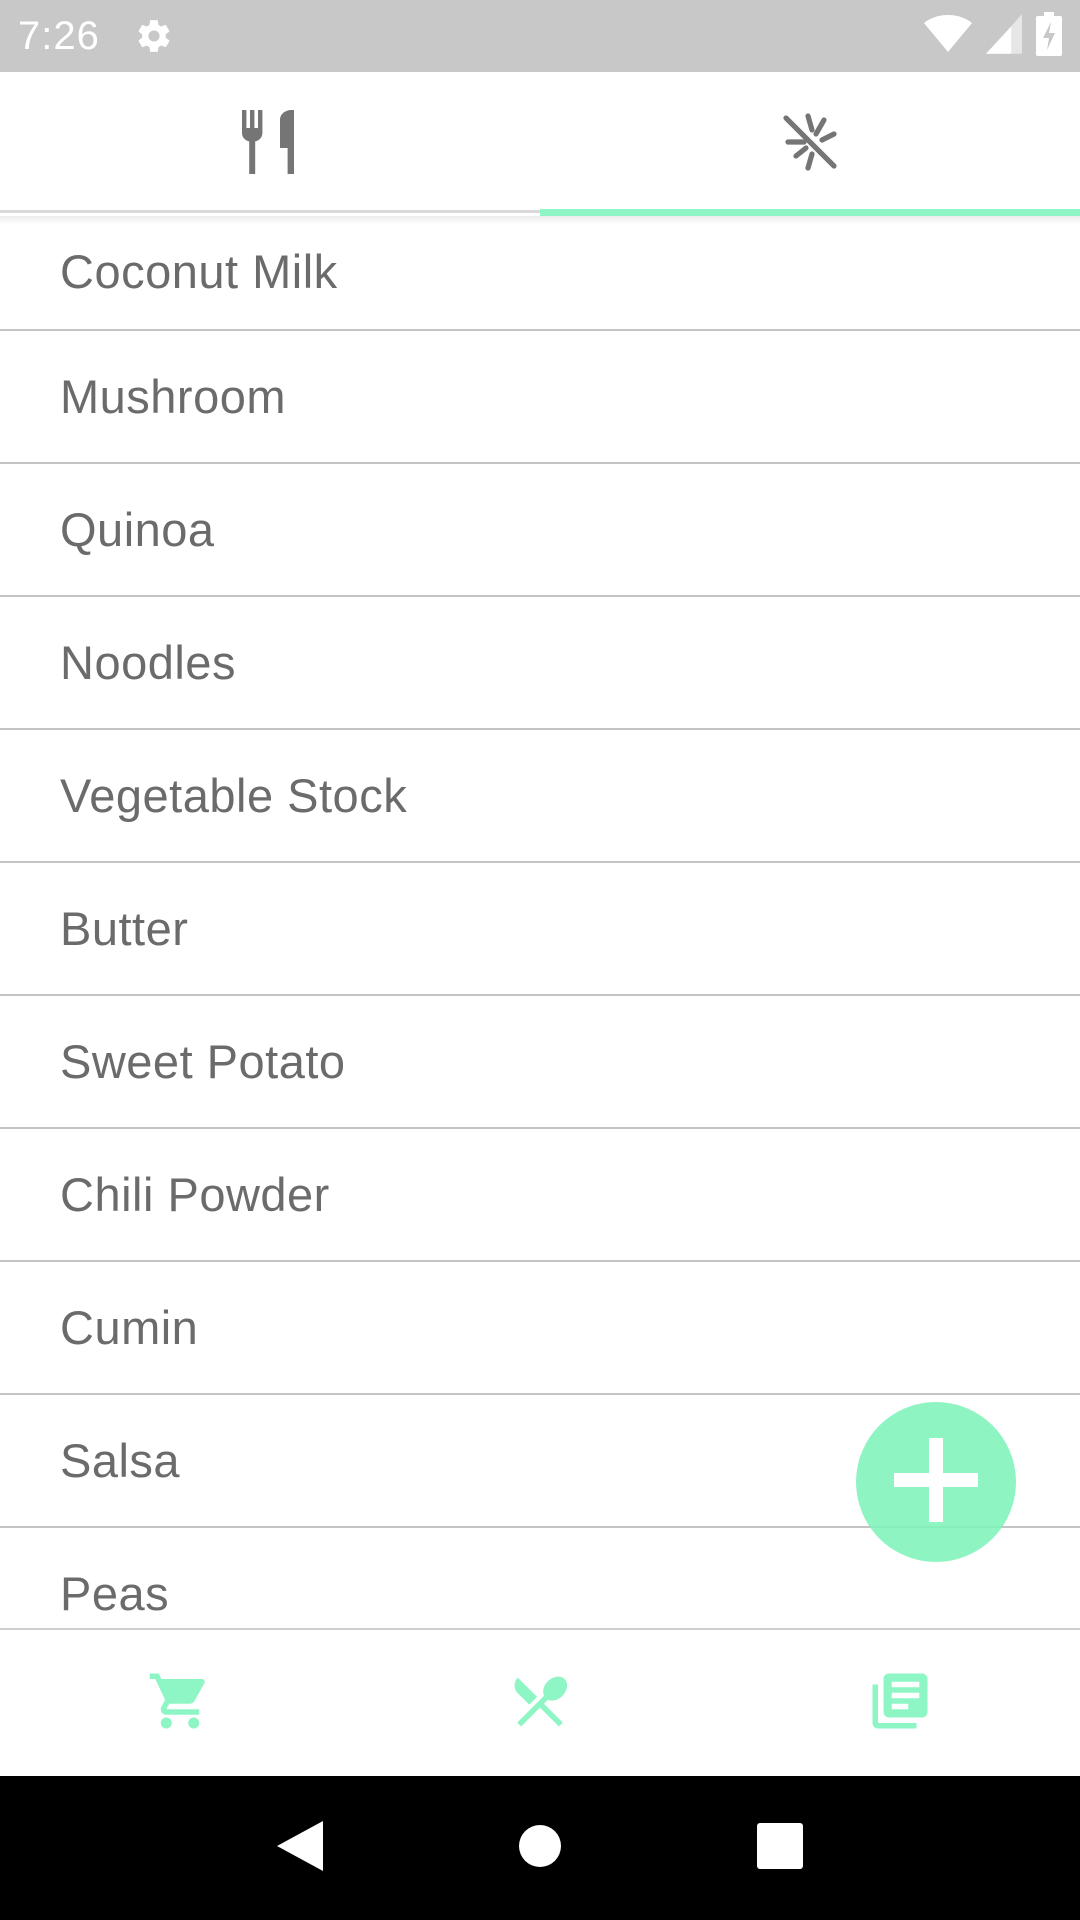  What do you see at coordinates (810, 212) in the screenshot?
I see `tab-selected-indicator` at bounding box center [810, 212].